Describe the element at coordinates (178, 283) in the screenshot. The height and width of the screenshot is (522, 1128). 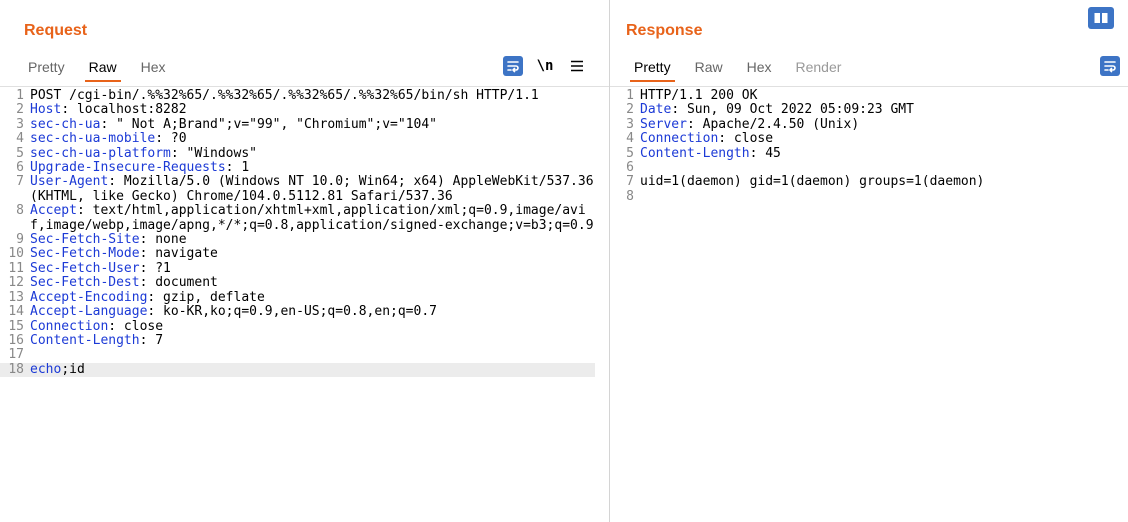
I see `header-value: : document` at that location.